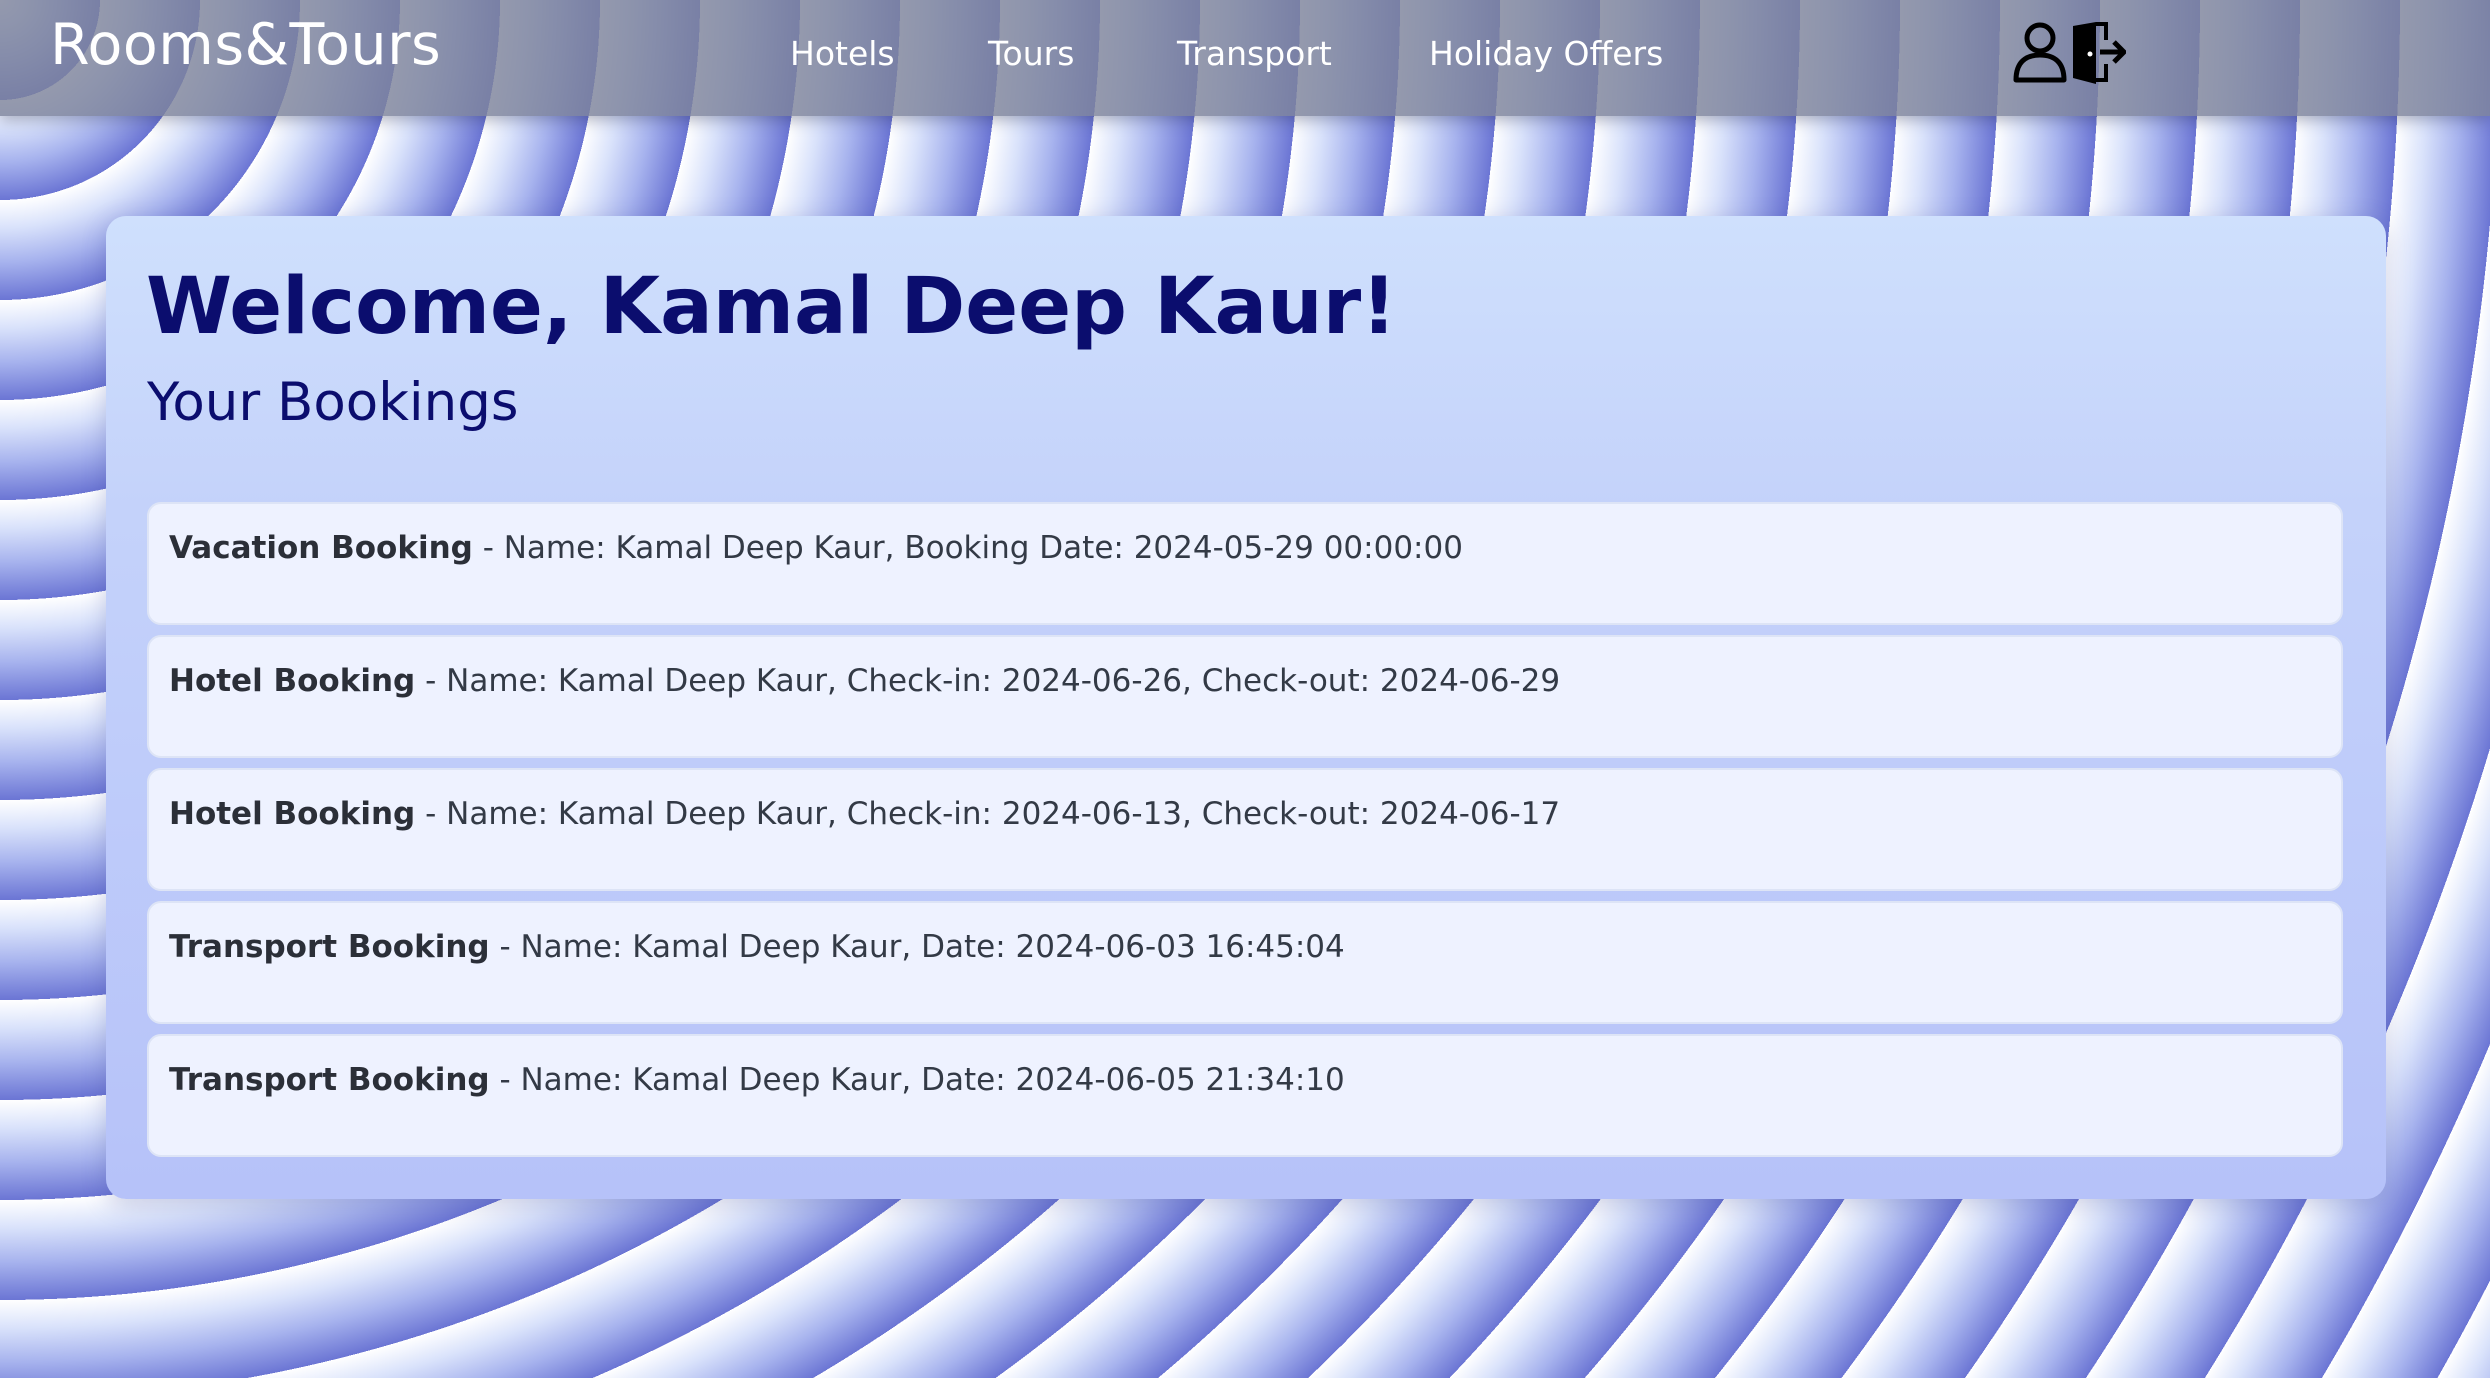  I want to click on logout-icon, so click(2099, 53).